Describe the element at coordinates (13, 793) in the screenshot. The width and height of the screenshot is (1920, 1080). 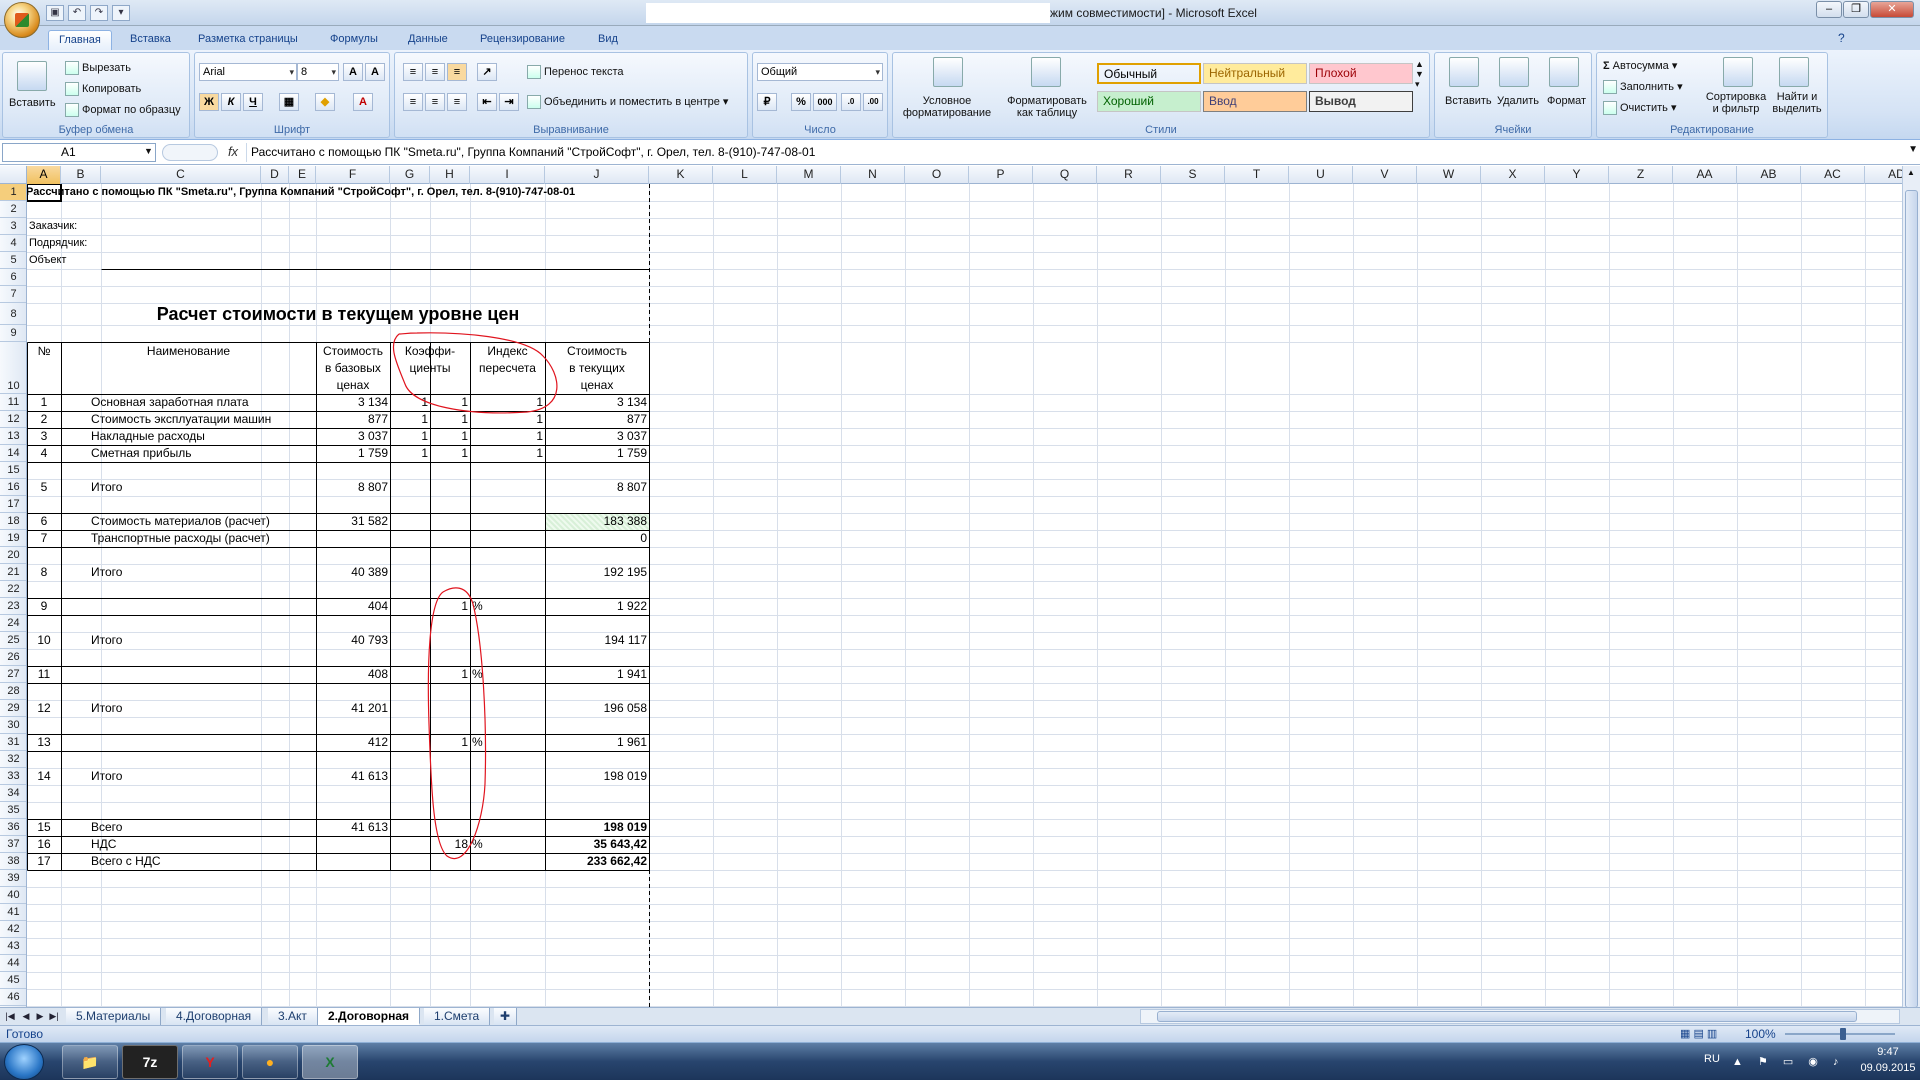
I see `row-header: 34` at that location.